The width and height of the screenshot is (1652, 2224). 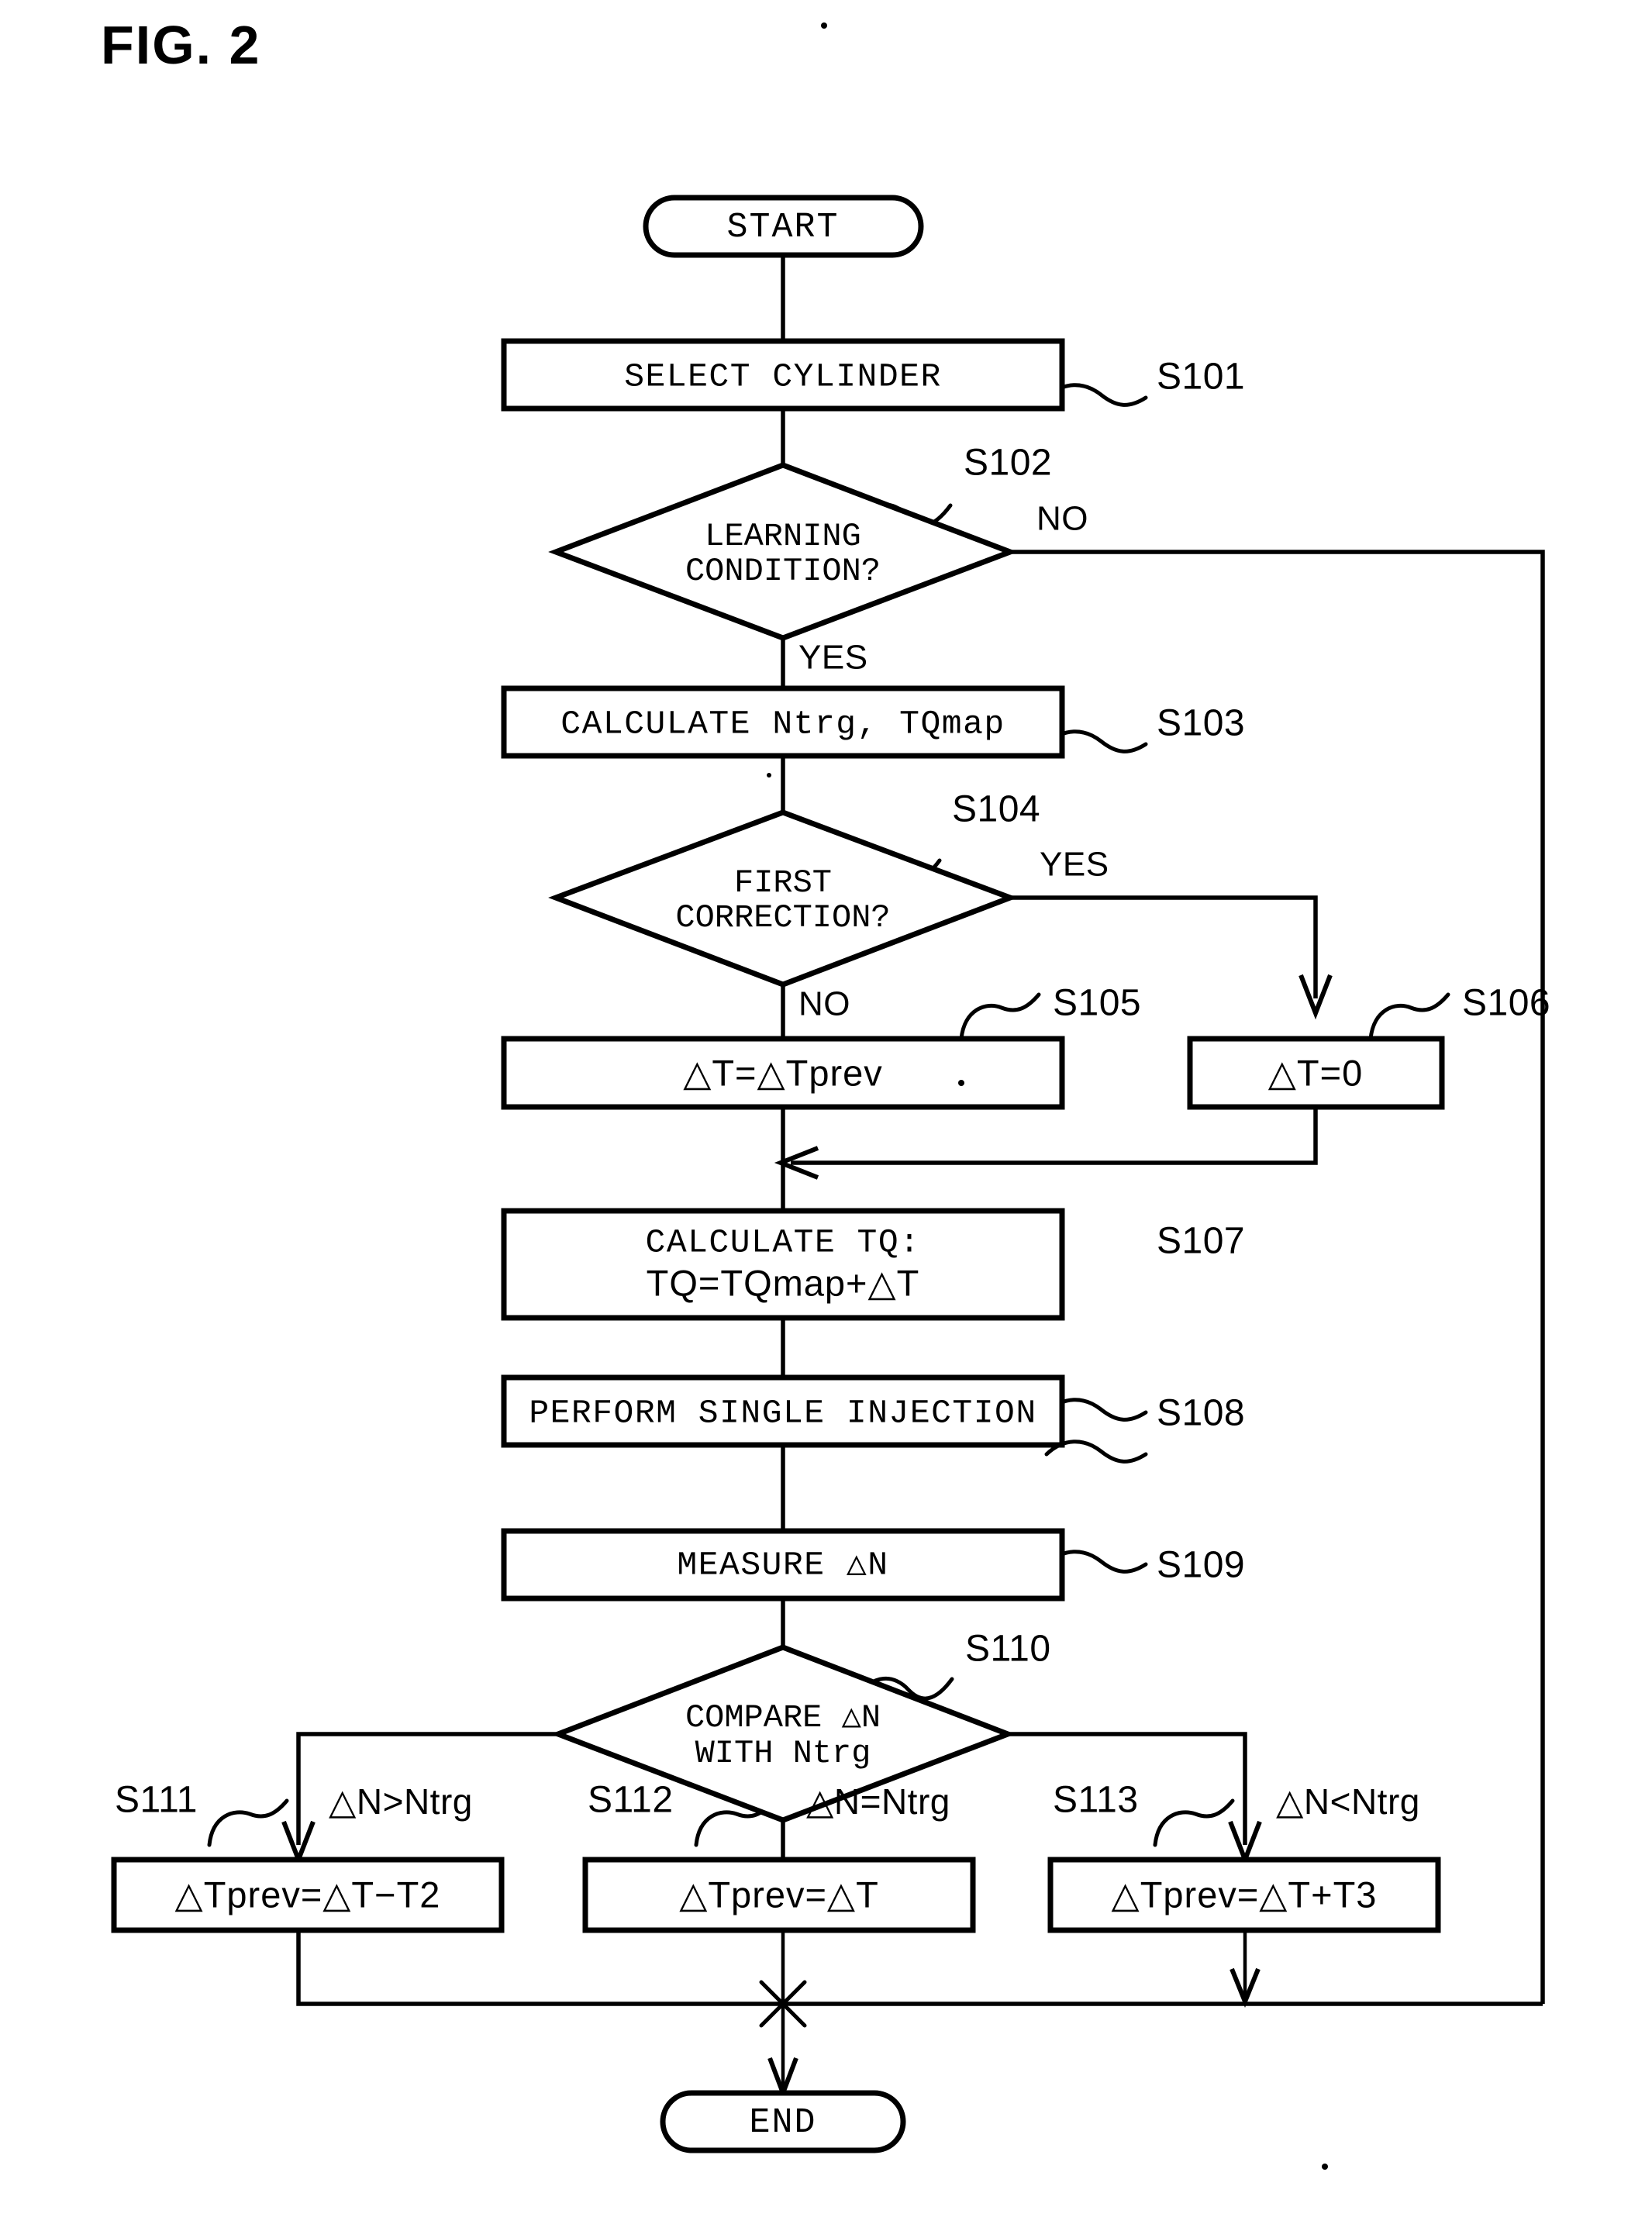 I want to click on node-s108: PERFORM SINGLE INJECTION S108, so click(x=873, y=1411).